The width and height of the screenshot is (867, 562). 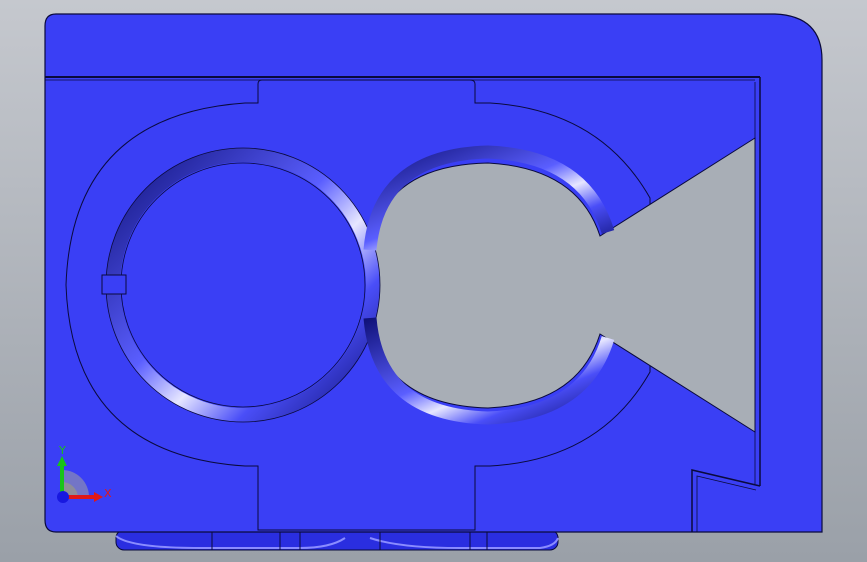 I want to click on bottom-feet, so click(x=337, y=540).